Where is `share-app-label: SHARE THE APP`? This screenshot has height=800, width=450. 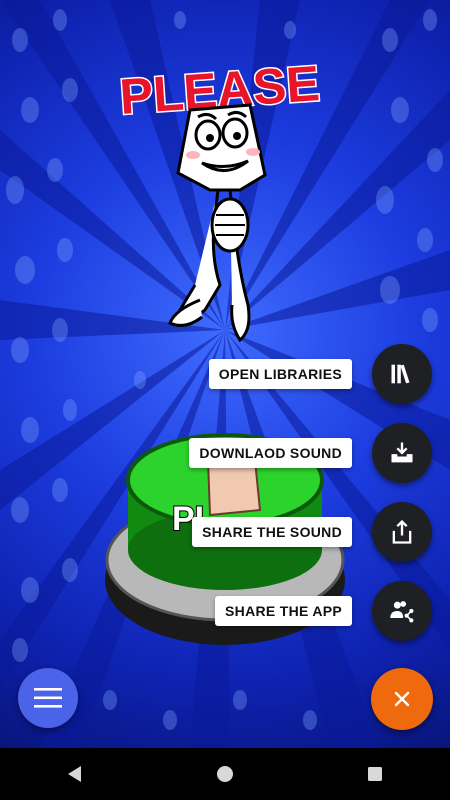
share-app-label: SHARE THE APP is located at coordinates (283, 611).